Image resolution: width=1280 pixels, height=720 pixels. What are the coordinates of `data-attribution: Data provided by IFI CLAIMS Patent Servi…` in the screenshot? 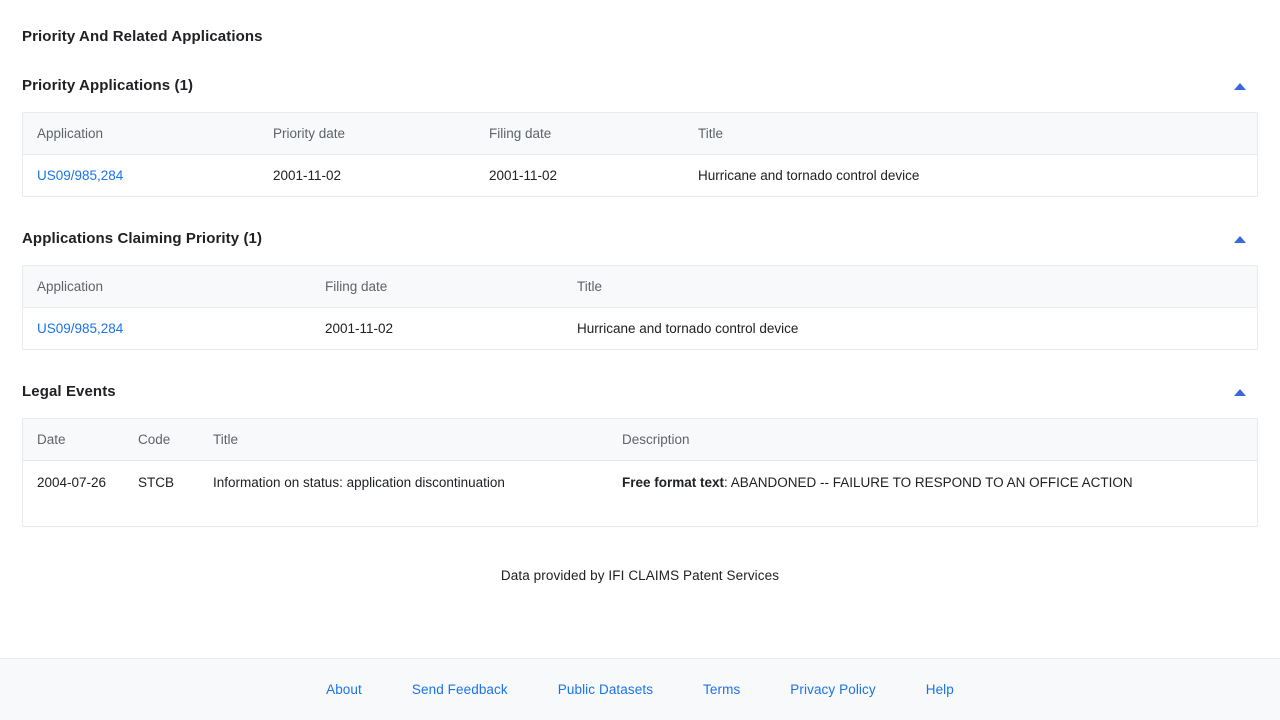 It's located at (640, 575).